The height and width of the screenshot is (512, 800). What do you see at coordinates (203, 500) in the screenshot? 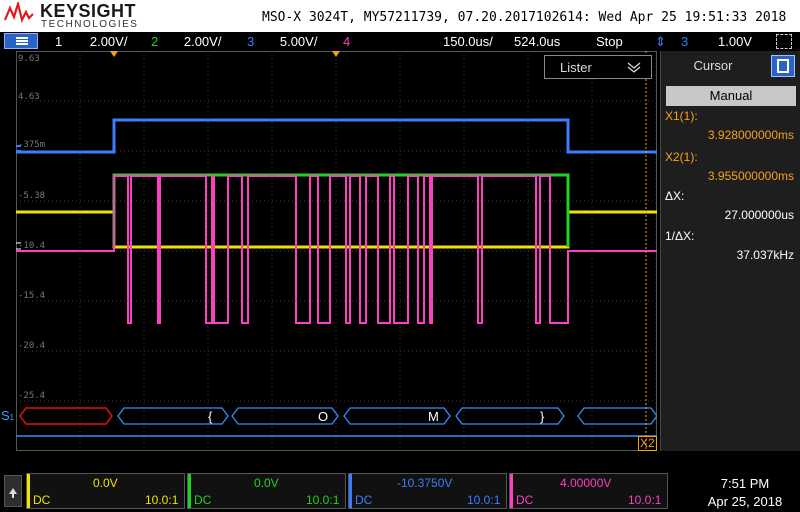
I see `ch2-coupling: DC` at bounding box center [203, 500].